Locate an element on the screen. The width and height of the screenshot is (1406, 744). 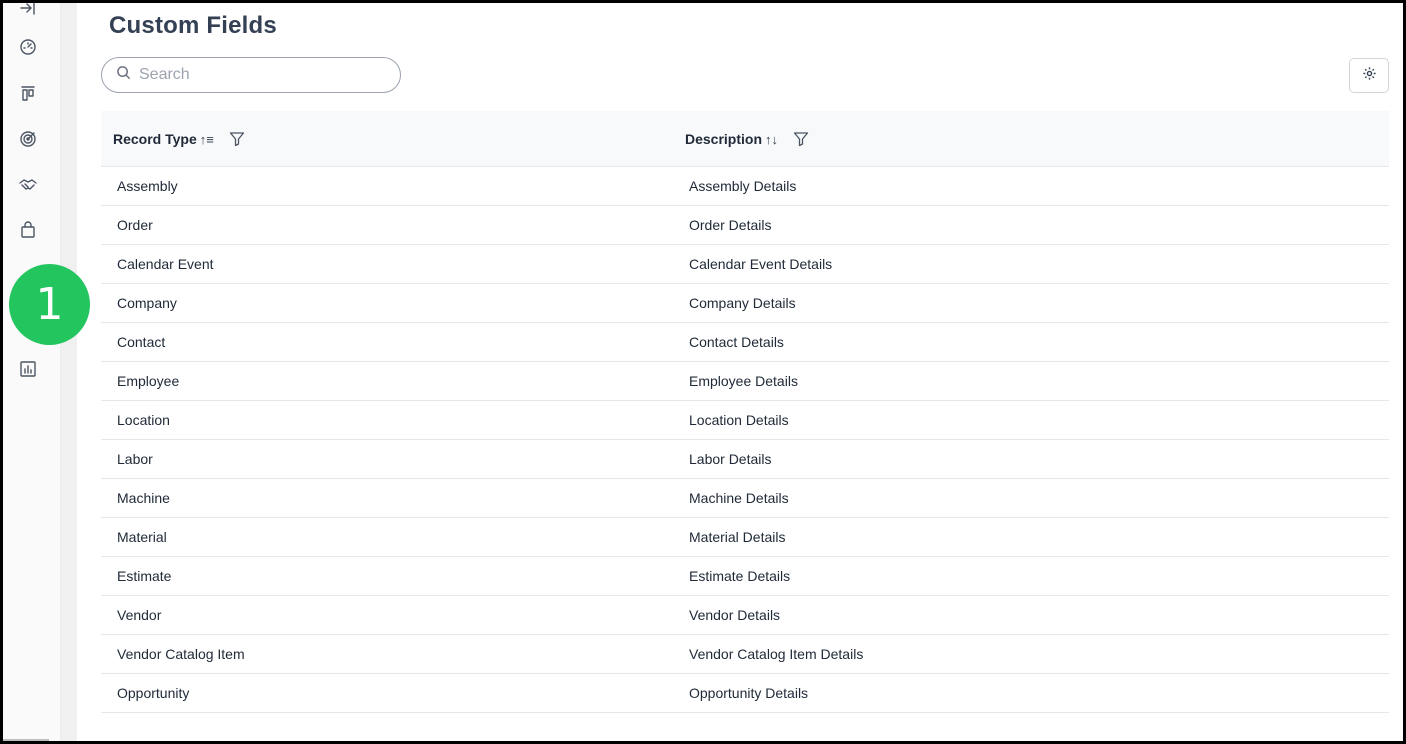
table-row: Vendor Vendor Details is located at coordinates (745, 615).